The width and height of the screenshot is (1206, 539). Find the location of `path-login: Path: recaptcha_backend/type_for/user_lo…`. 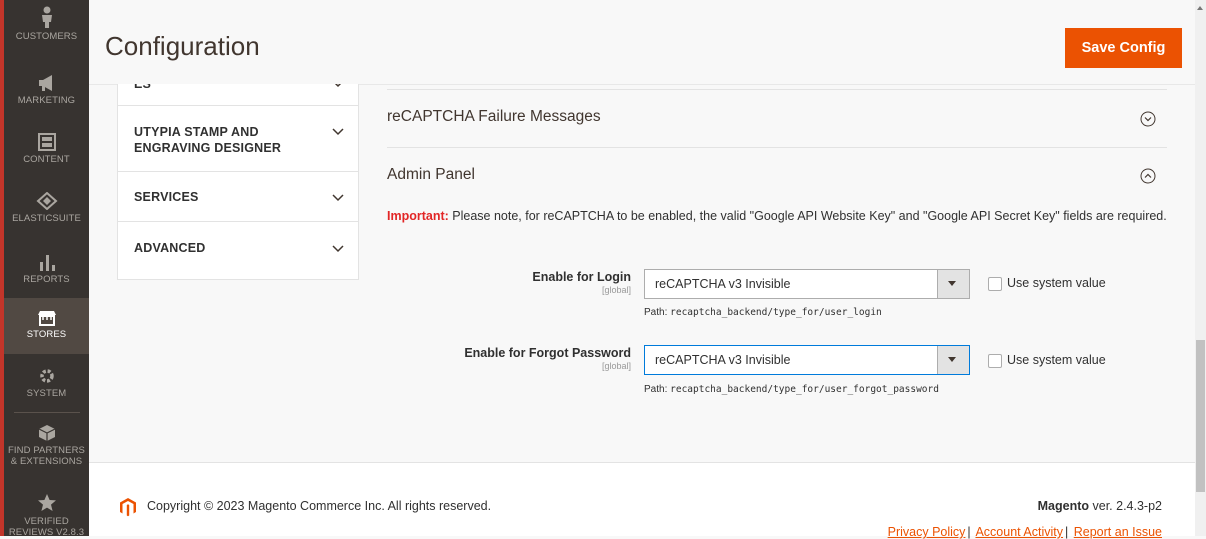

path-login: Path: recaptcha_backend/type_for/user_lo… is located at coordinates (763, 312).